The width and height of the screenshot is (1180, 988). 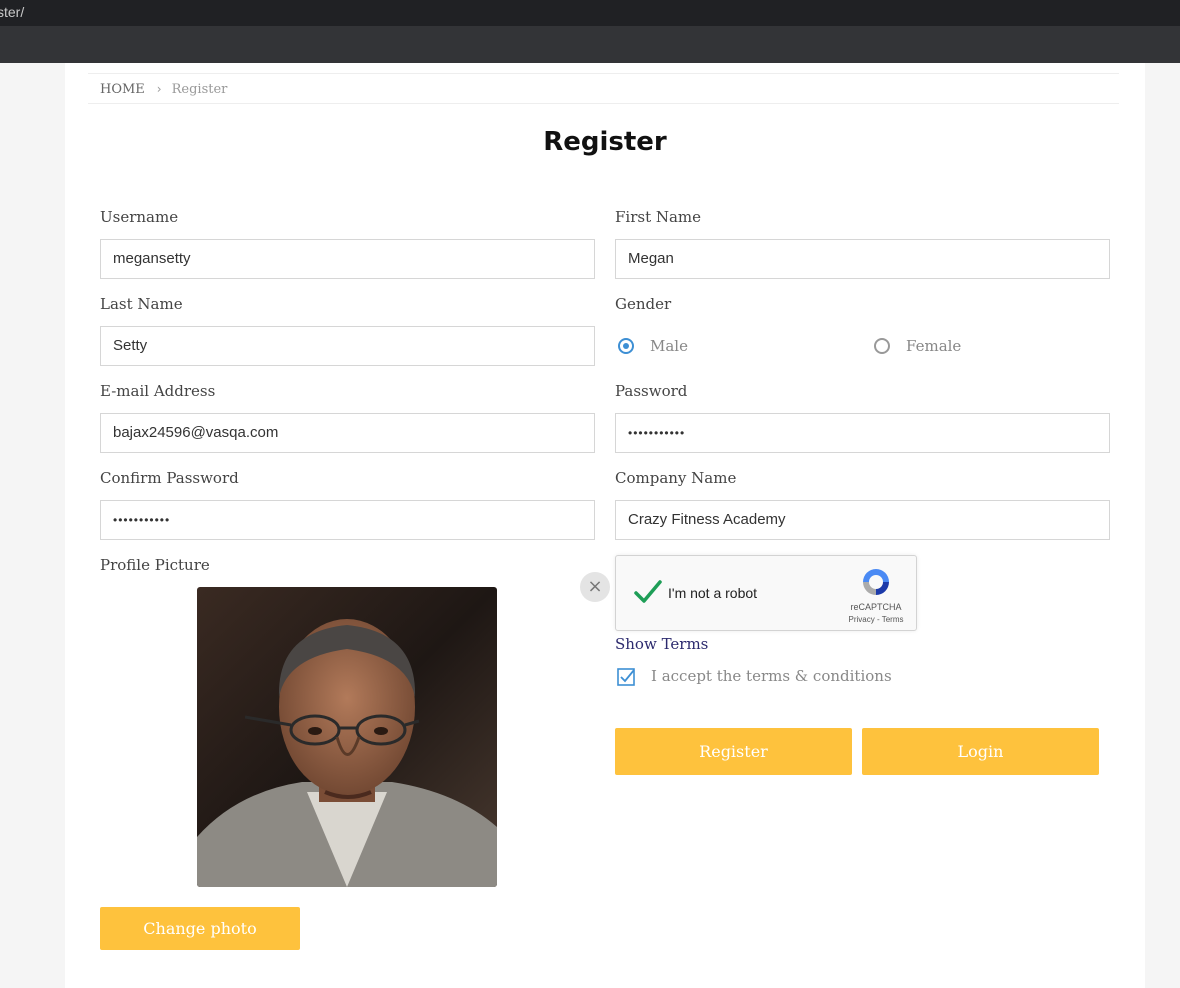 What do you see at coordinates (669, 346) in the screenshot?
I see `gender-male-label: Male` at bounding box center [669, 346].